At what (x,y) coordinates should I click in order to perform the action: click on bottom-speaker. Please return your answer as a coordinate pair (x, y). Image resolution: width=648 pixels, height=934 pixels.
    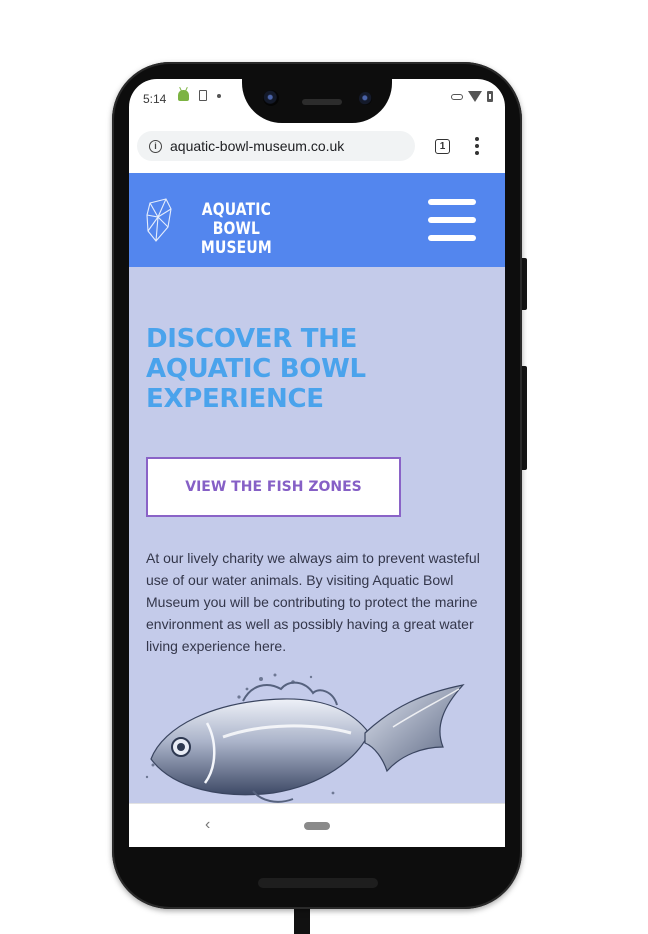
    Looking at the image, I should click on (318, 883).